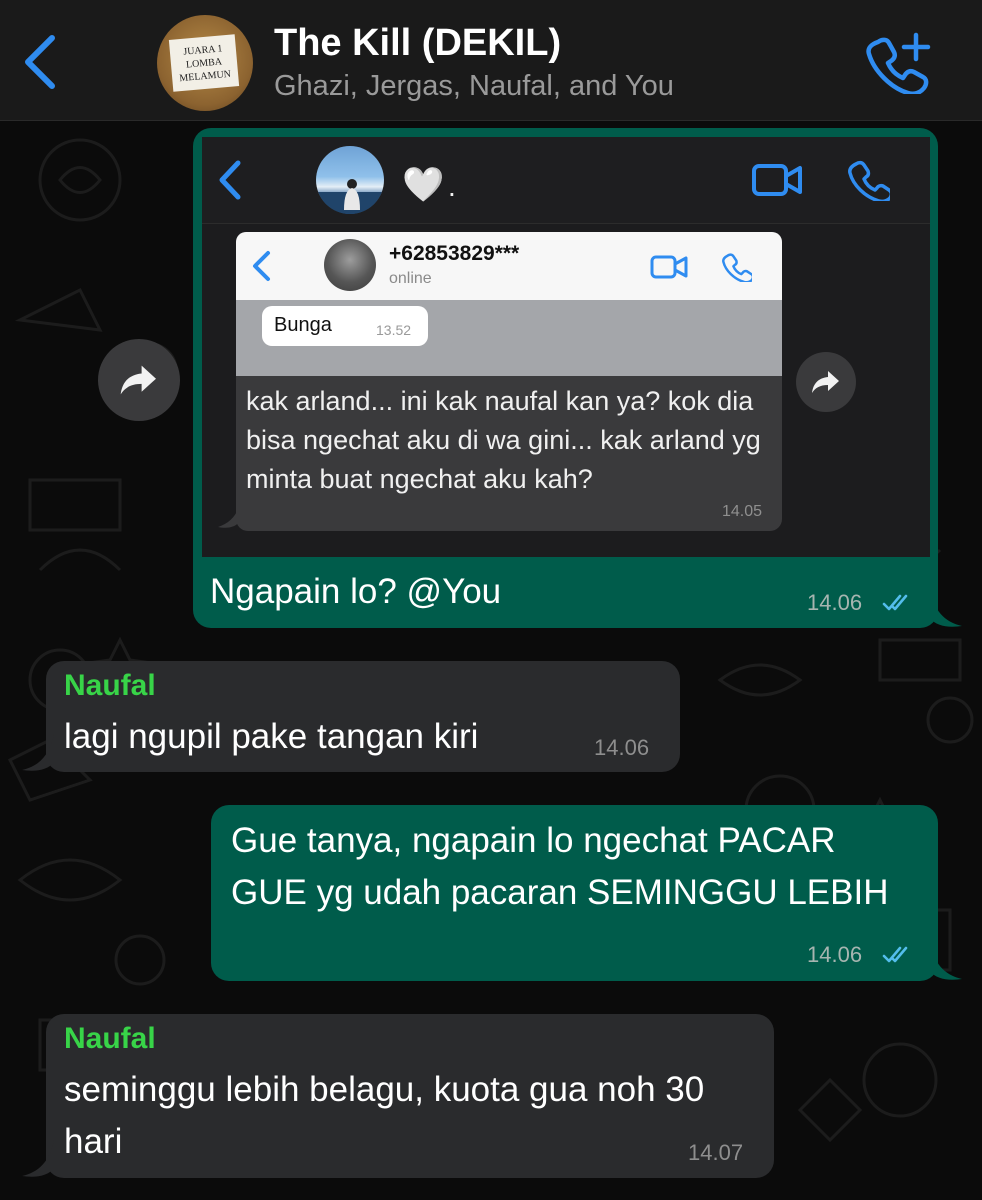 This screenshot has height=1200, width=982. I want to click on inner-contact-status: online, so click(410, 278).